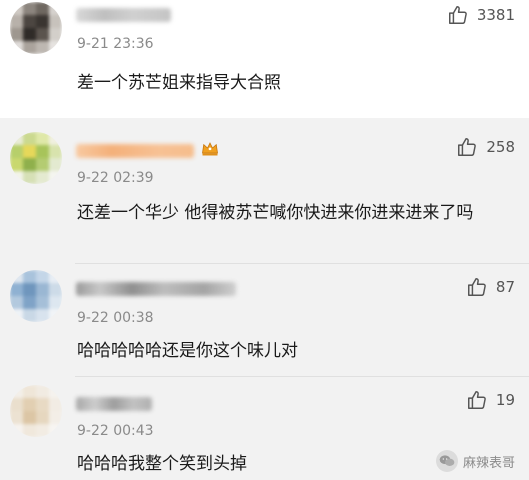 The height and width of the screenshot is (480, 529). What do you see at coordinates (490, 287) in the screenshot?
I see `like-button: 87` at bounding box center [490, 287].